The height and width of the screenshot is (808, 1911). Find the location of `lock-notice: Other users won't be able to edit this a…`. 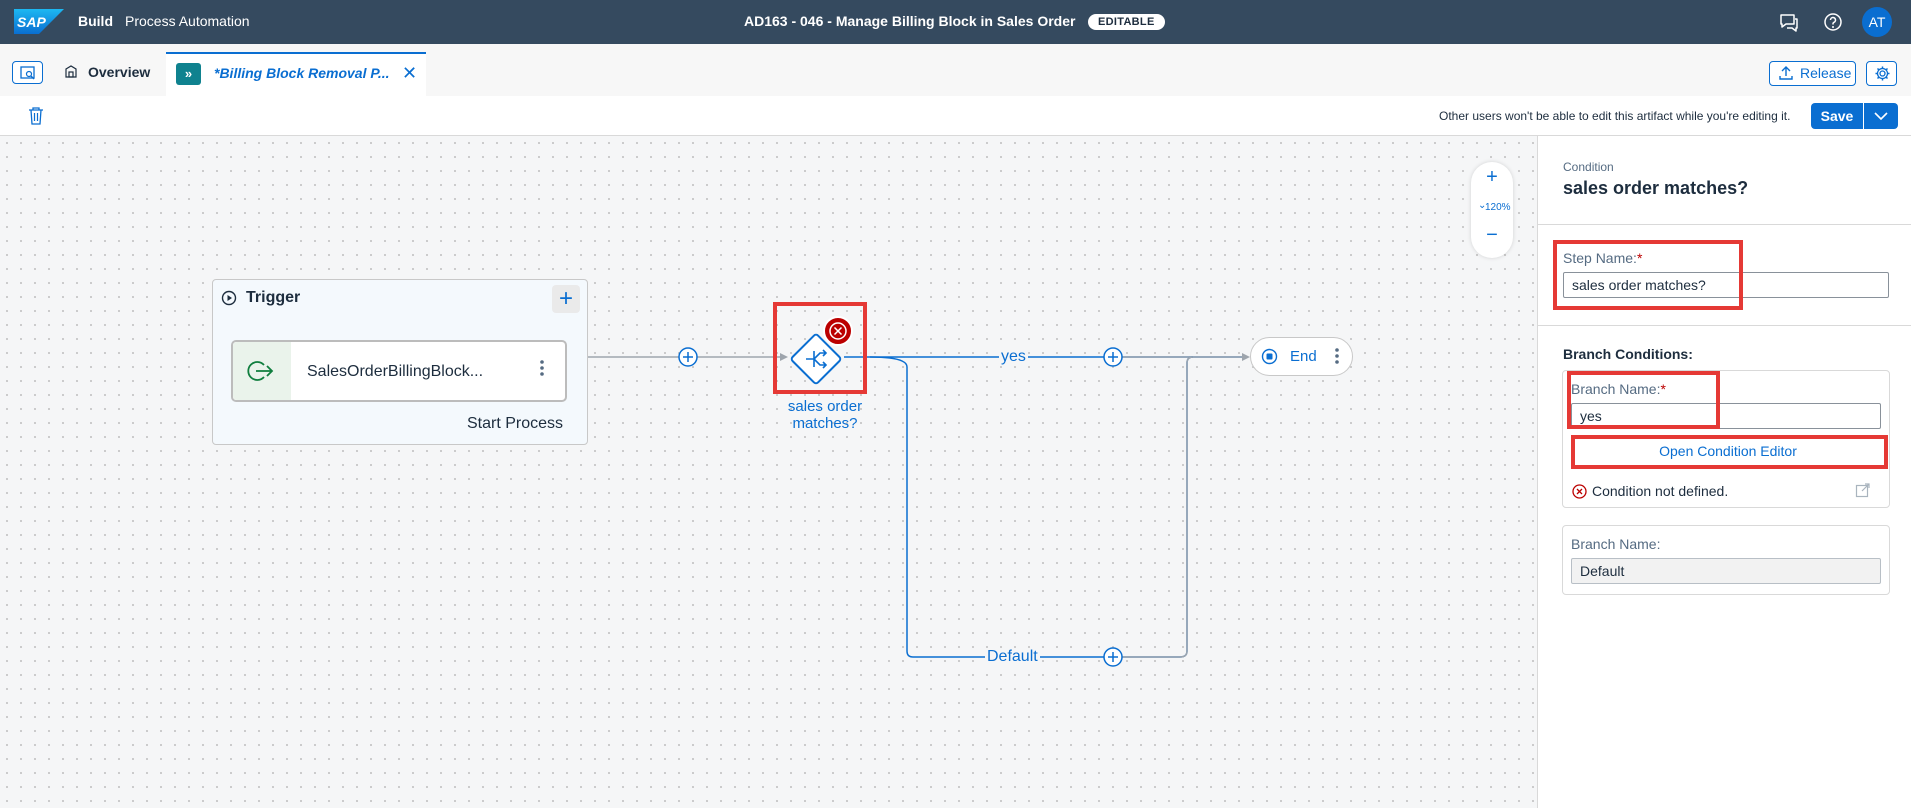

lock-notice: Other users won't be able to edit this a… is located at coordinates (1615, 116).